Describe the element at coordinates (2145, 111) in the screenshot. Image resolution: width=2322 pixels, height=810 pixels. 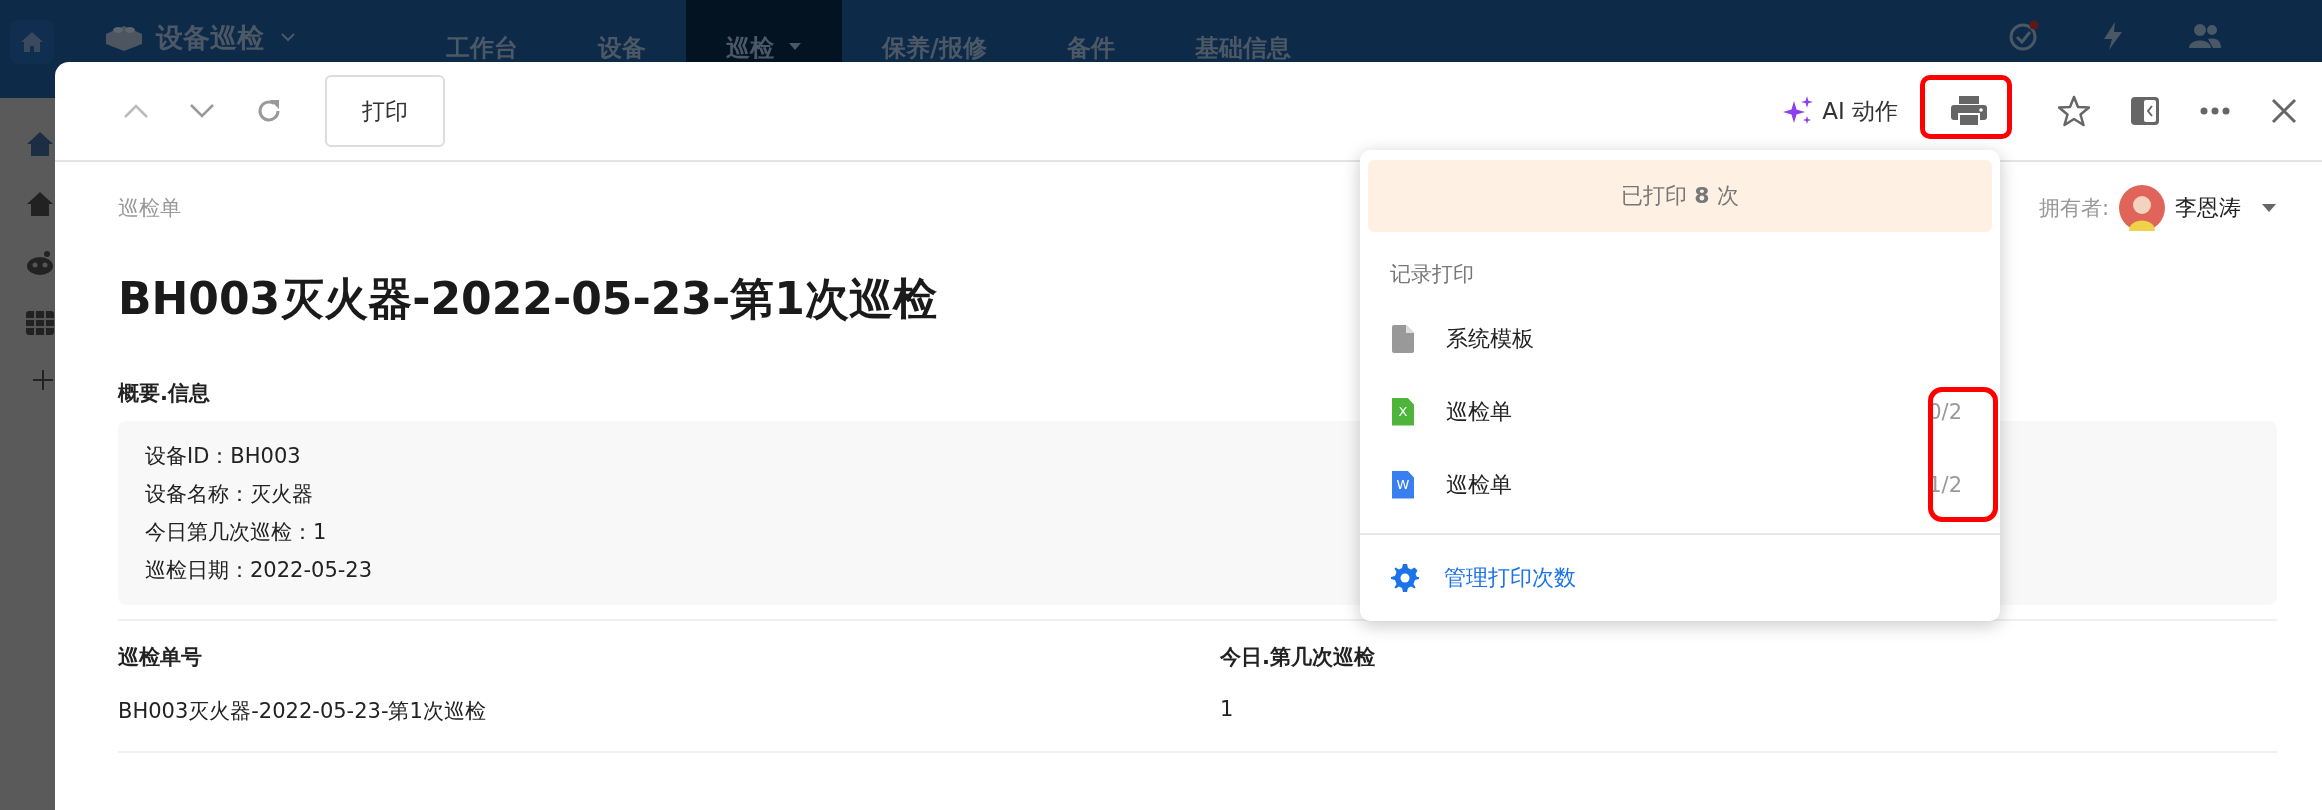
I see `side-panel-icon` at that location.